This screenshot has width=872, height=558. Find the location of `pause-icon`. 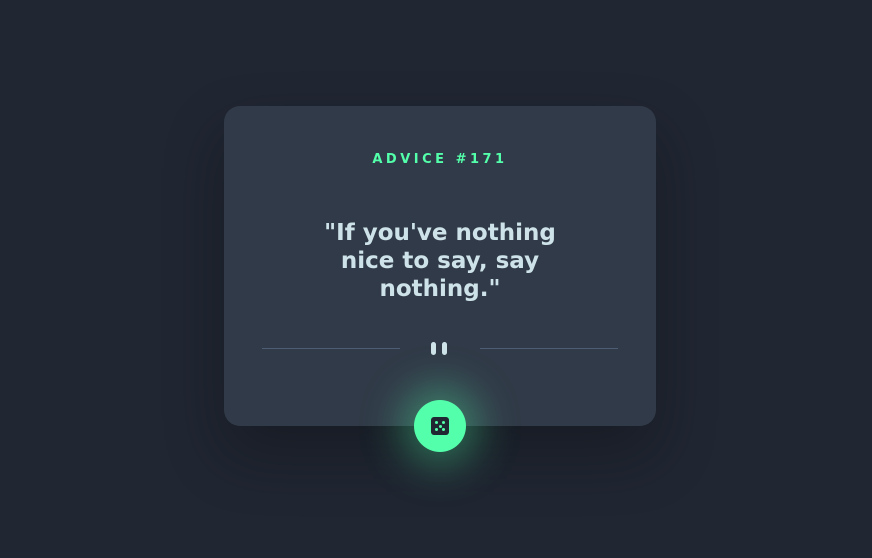

pause-icon is located at coordinates (440, 349).